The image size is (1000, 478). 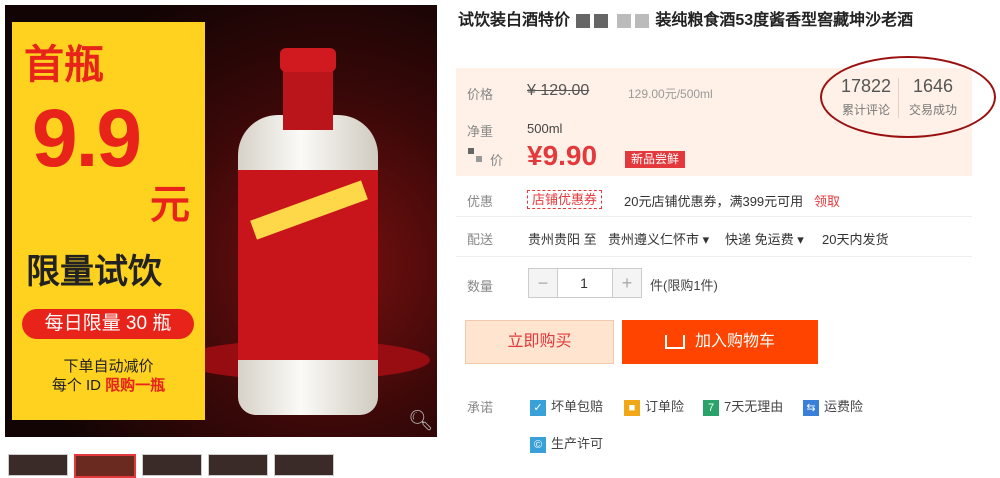 What do you see at coordinates (562, 155) in the screenshot?
I see `sale-price: ¥9.90` at bounding box center [562, 155].